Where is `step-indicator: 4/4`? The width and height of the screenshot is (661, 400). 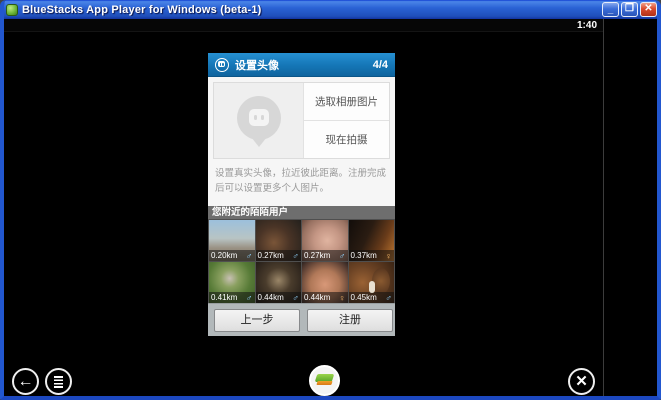 step-indicator: 4/4 is located at coordinates (380, 64).